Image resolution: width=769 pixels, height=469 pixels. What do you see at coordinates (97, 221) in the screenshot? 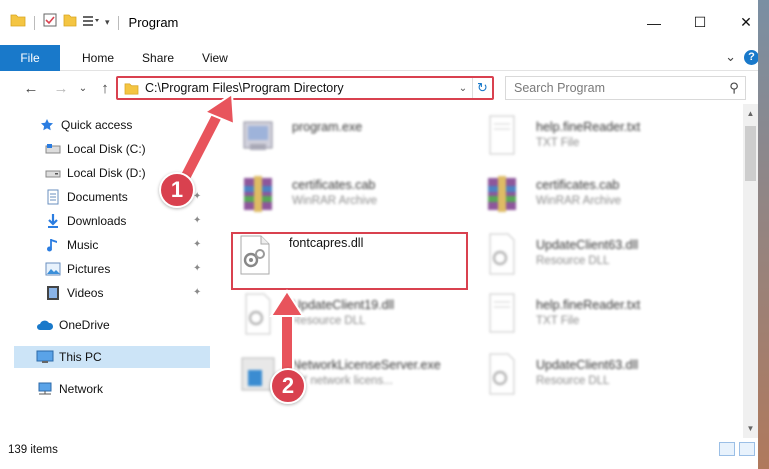
I see `sidebar-item-label: Downloads` at bounding box center [97, 221].